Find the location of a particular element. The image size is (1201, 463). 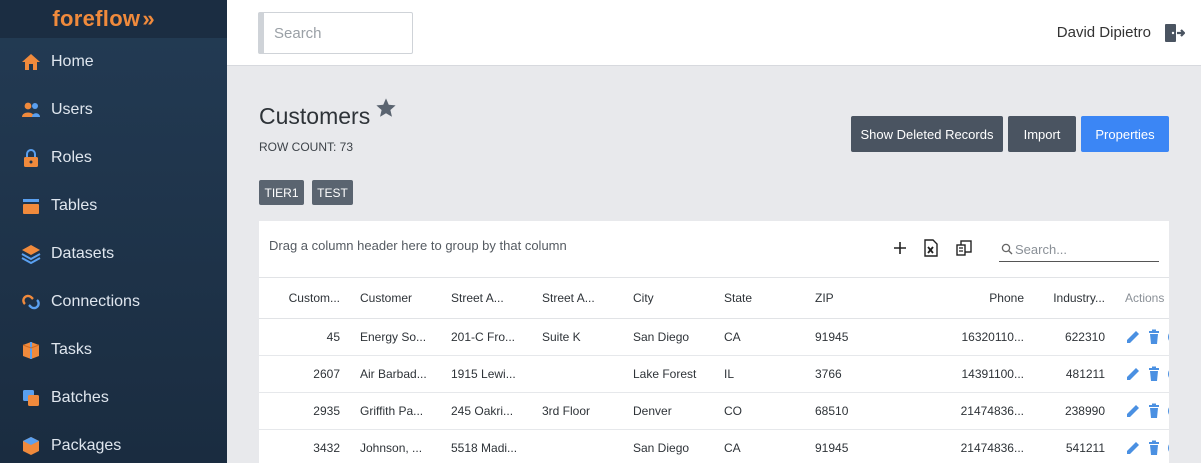

logout-icon is located at coordinates (1174, 33).